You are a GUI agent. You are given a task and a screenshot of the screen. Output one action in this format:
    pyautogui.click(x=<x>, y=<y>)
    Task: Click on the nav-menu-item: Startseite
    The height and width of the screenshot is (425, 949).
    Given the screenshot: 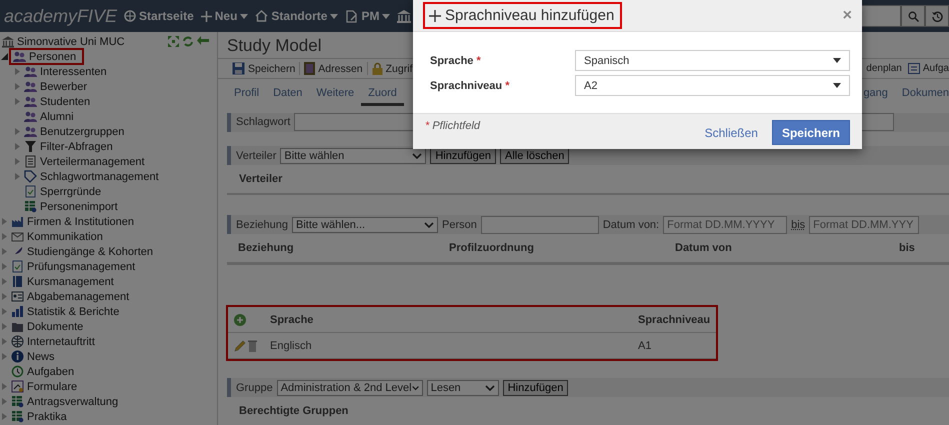 What is the action you would take?
    pyautogui.click(x=159, y=16)
    